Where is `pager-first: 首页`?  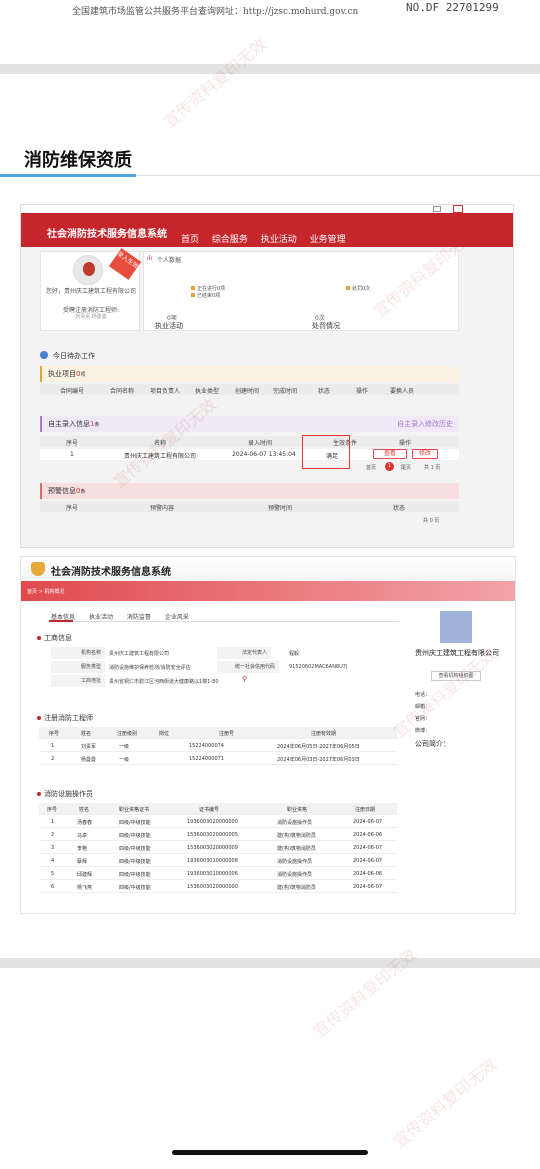
pager-first: 首页 is located at coordinates (371, 467).